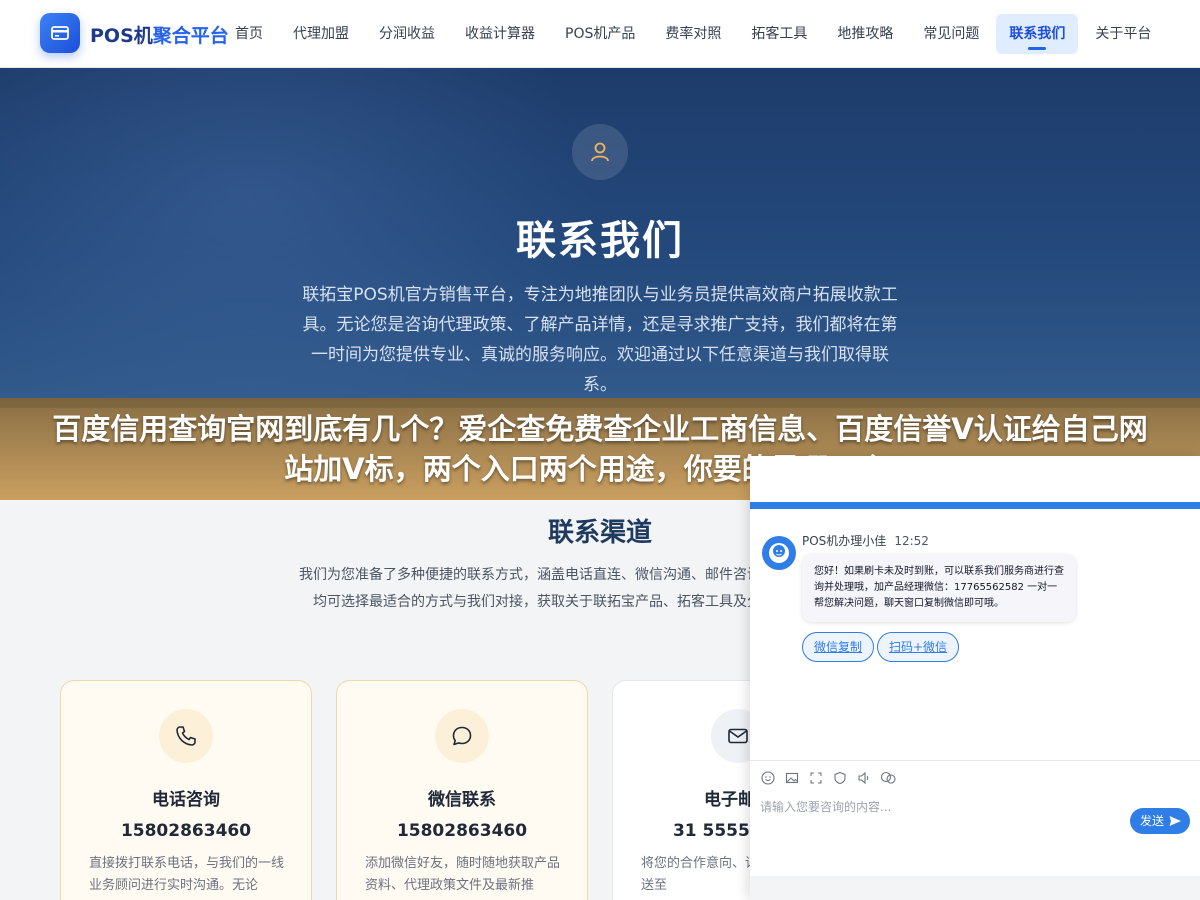  I want to click on phone-number: 15802863460, so click(186, 831).